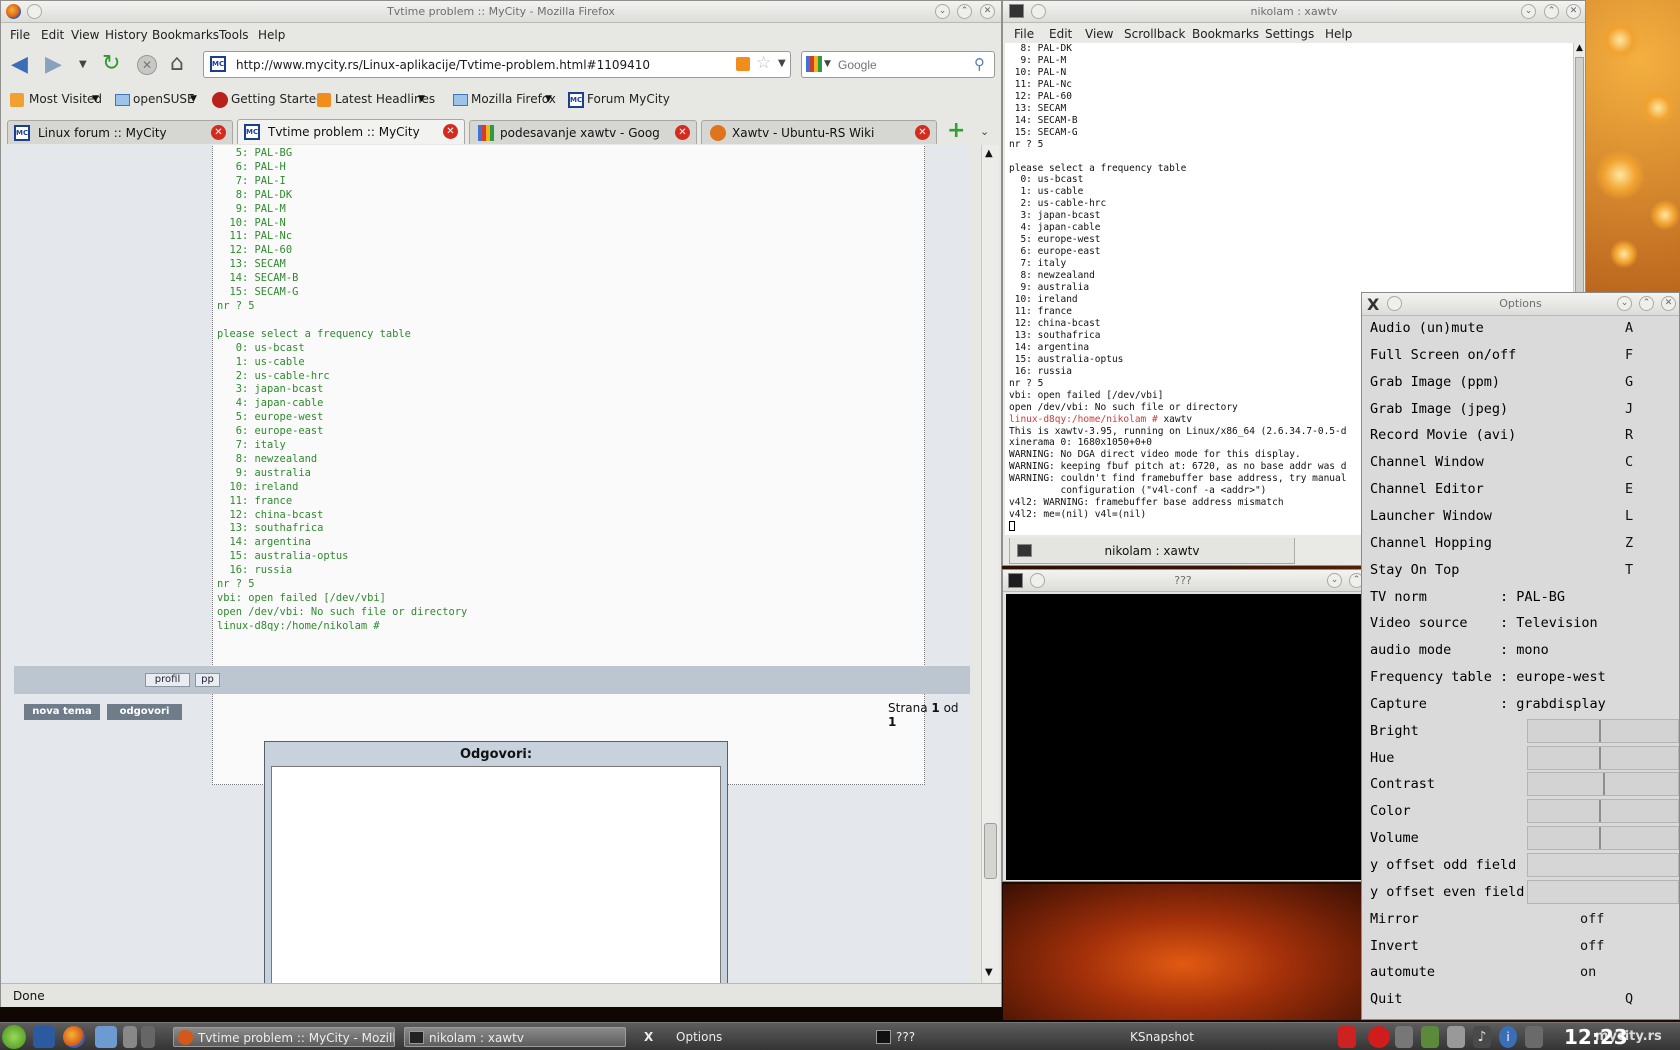  I want to click on tray-network-icon, so click(1404, 1037).